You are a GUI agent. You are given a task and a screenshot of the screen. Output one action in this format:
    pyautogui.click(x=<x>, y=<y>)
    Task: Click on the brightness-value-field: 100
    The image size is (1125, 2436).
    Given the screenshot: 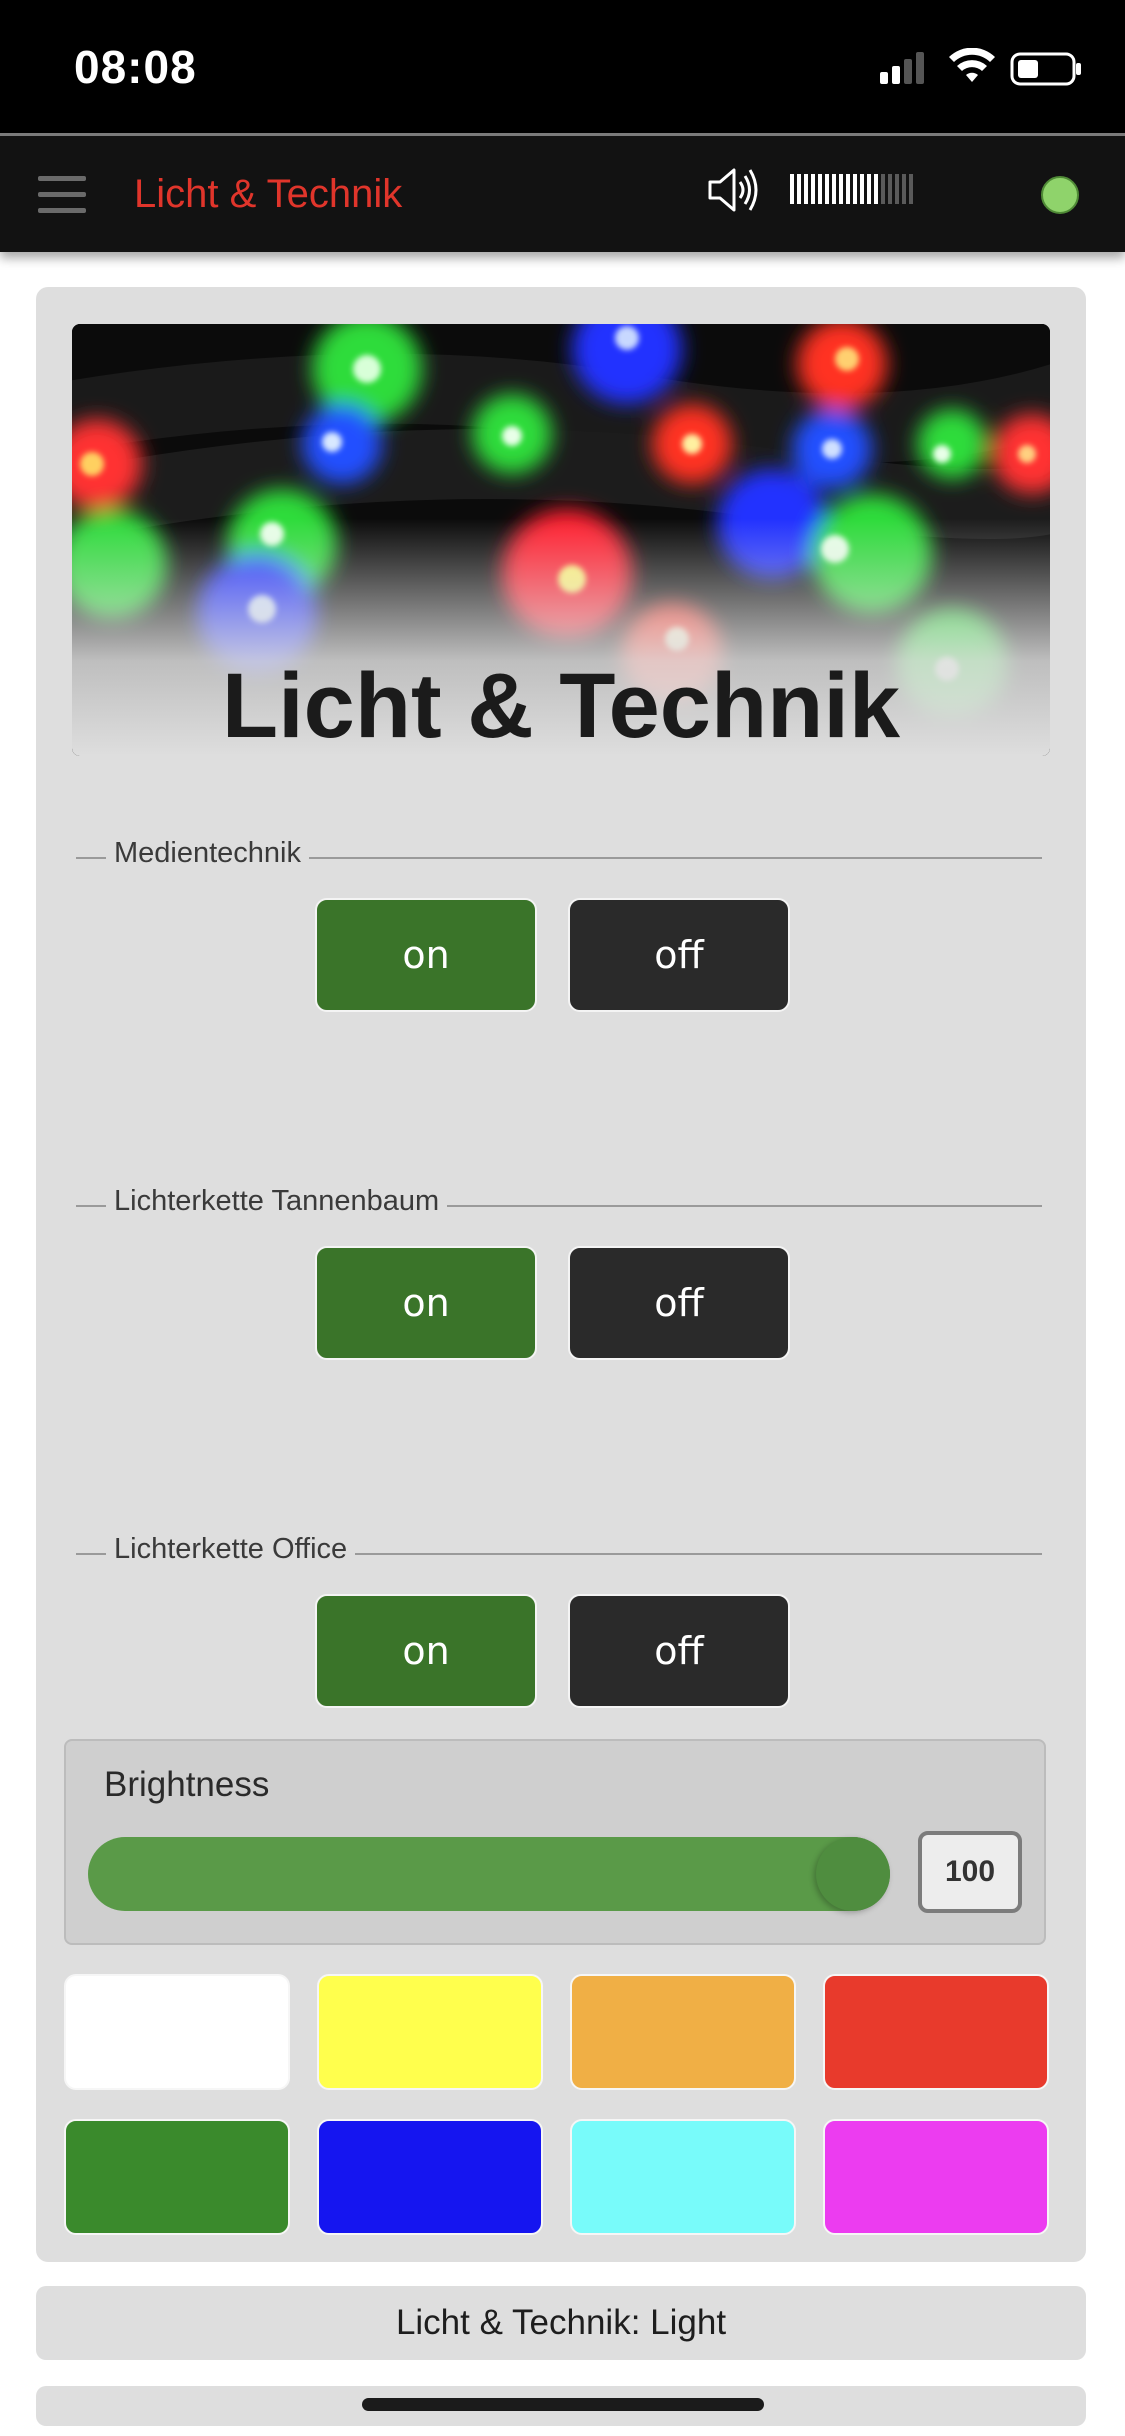 What is the action you would take?
    pyautogui.click(x=970, y=1872)
    